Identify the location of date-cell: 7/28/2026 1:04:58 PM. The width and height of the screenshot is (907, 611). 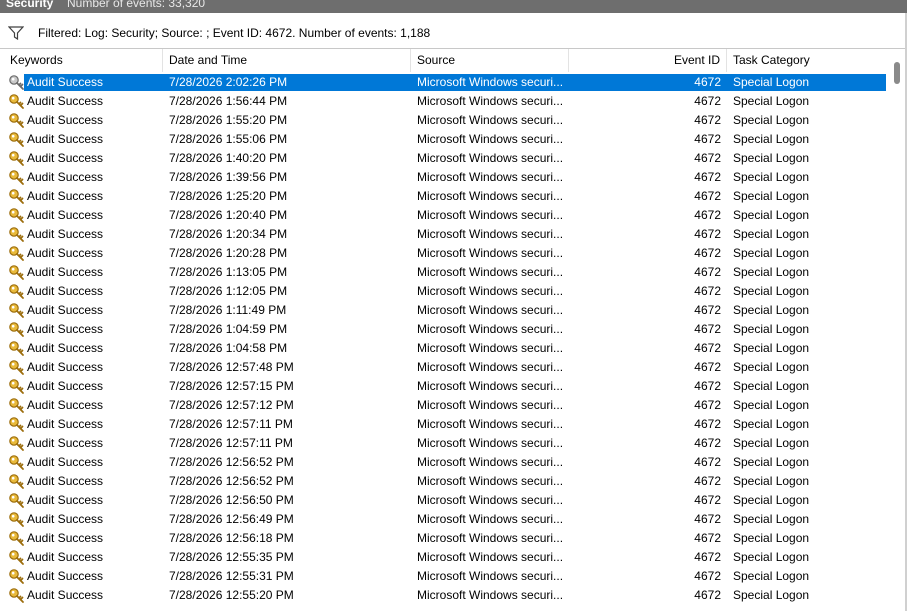
(228, 348).